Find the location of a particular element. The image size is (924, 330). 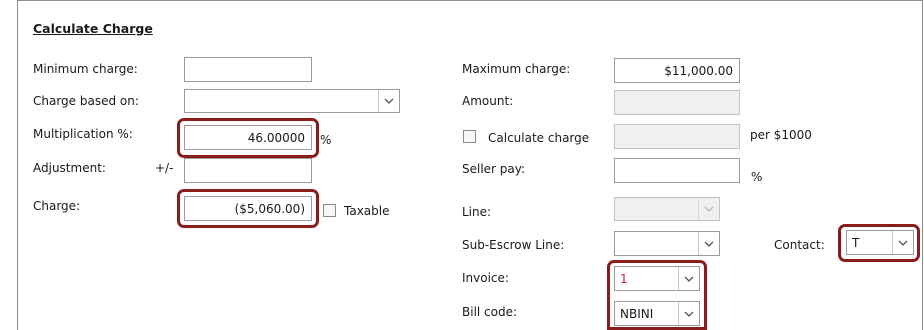

seller-pay-label: Seller pay: is located at coordinates (494, 169).